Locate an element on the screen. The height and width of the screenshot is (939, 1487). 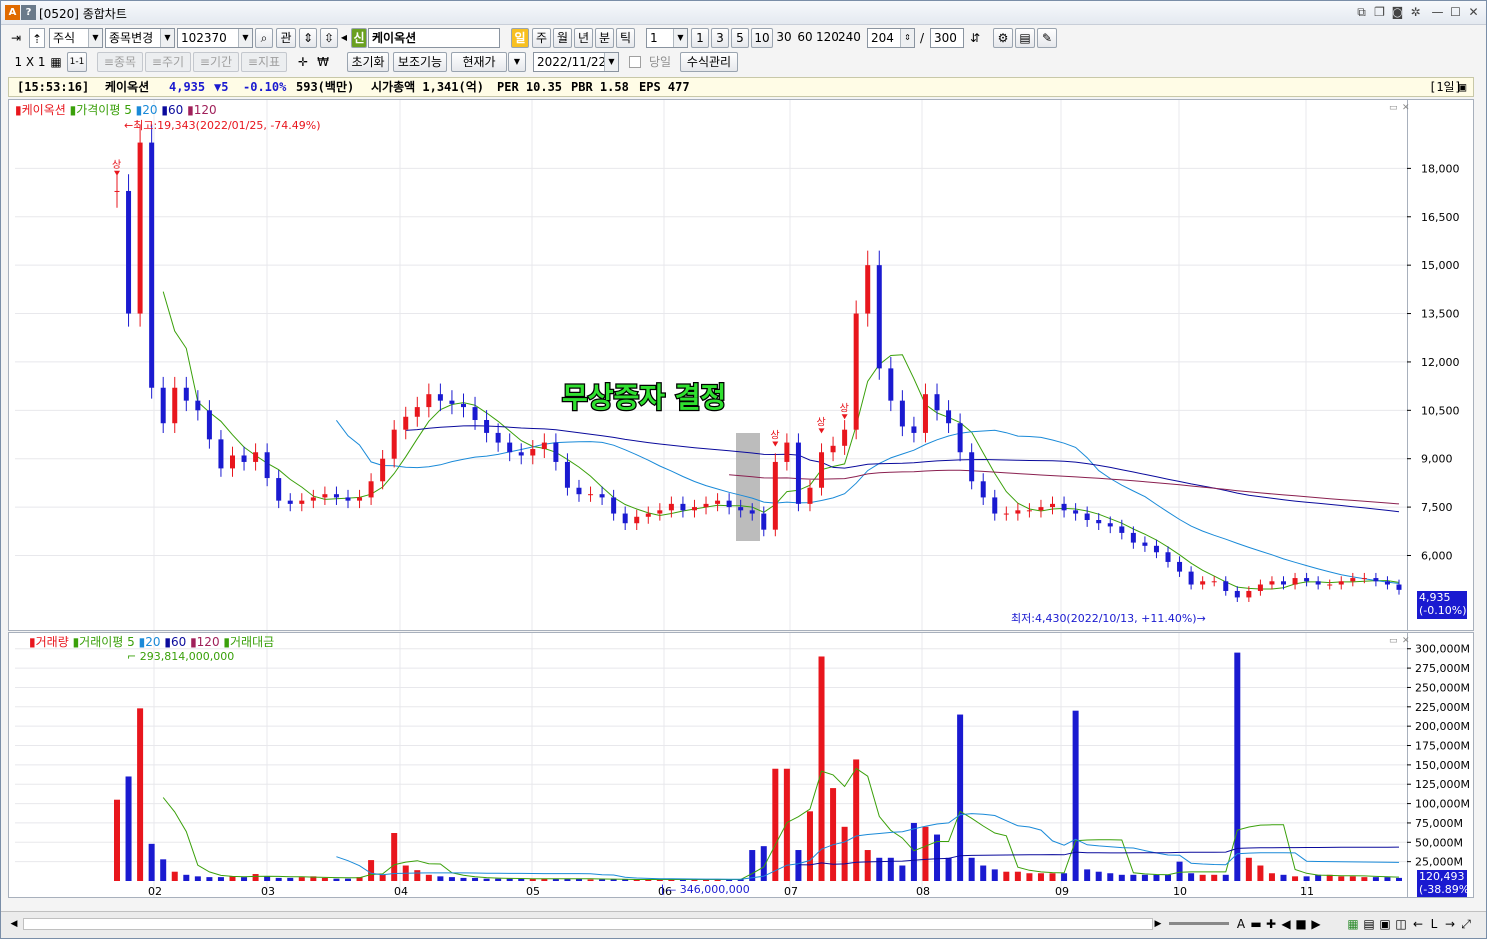
print-icon: ▤ is located at coordinates (1369, 924).